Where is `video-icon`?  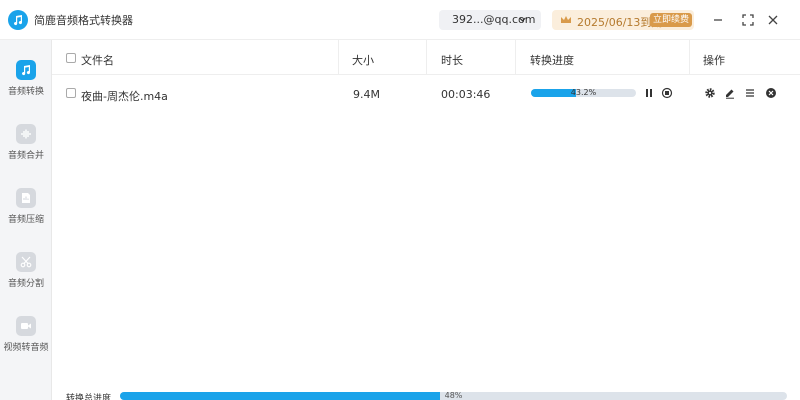
video-icon is located at coordinates (26, 326).